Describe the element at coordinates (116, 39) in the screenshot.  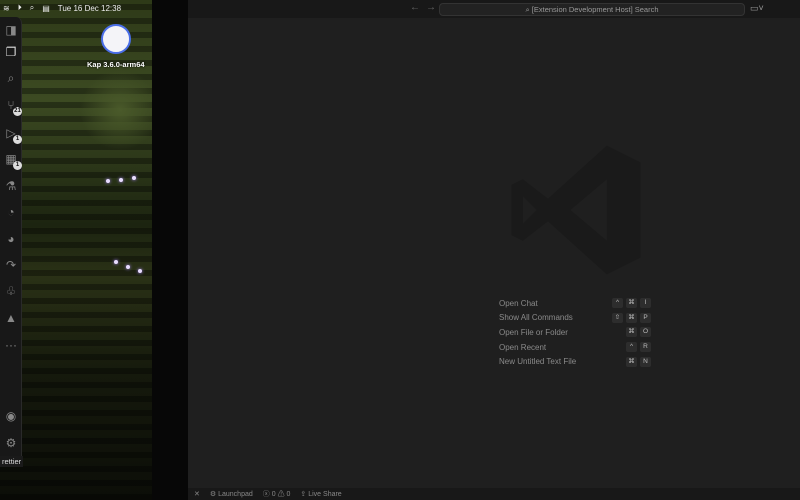
I see `kap-record-button` at that location.